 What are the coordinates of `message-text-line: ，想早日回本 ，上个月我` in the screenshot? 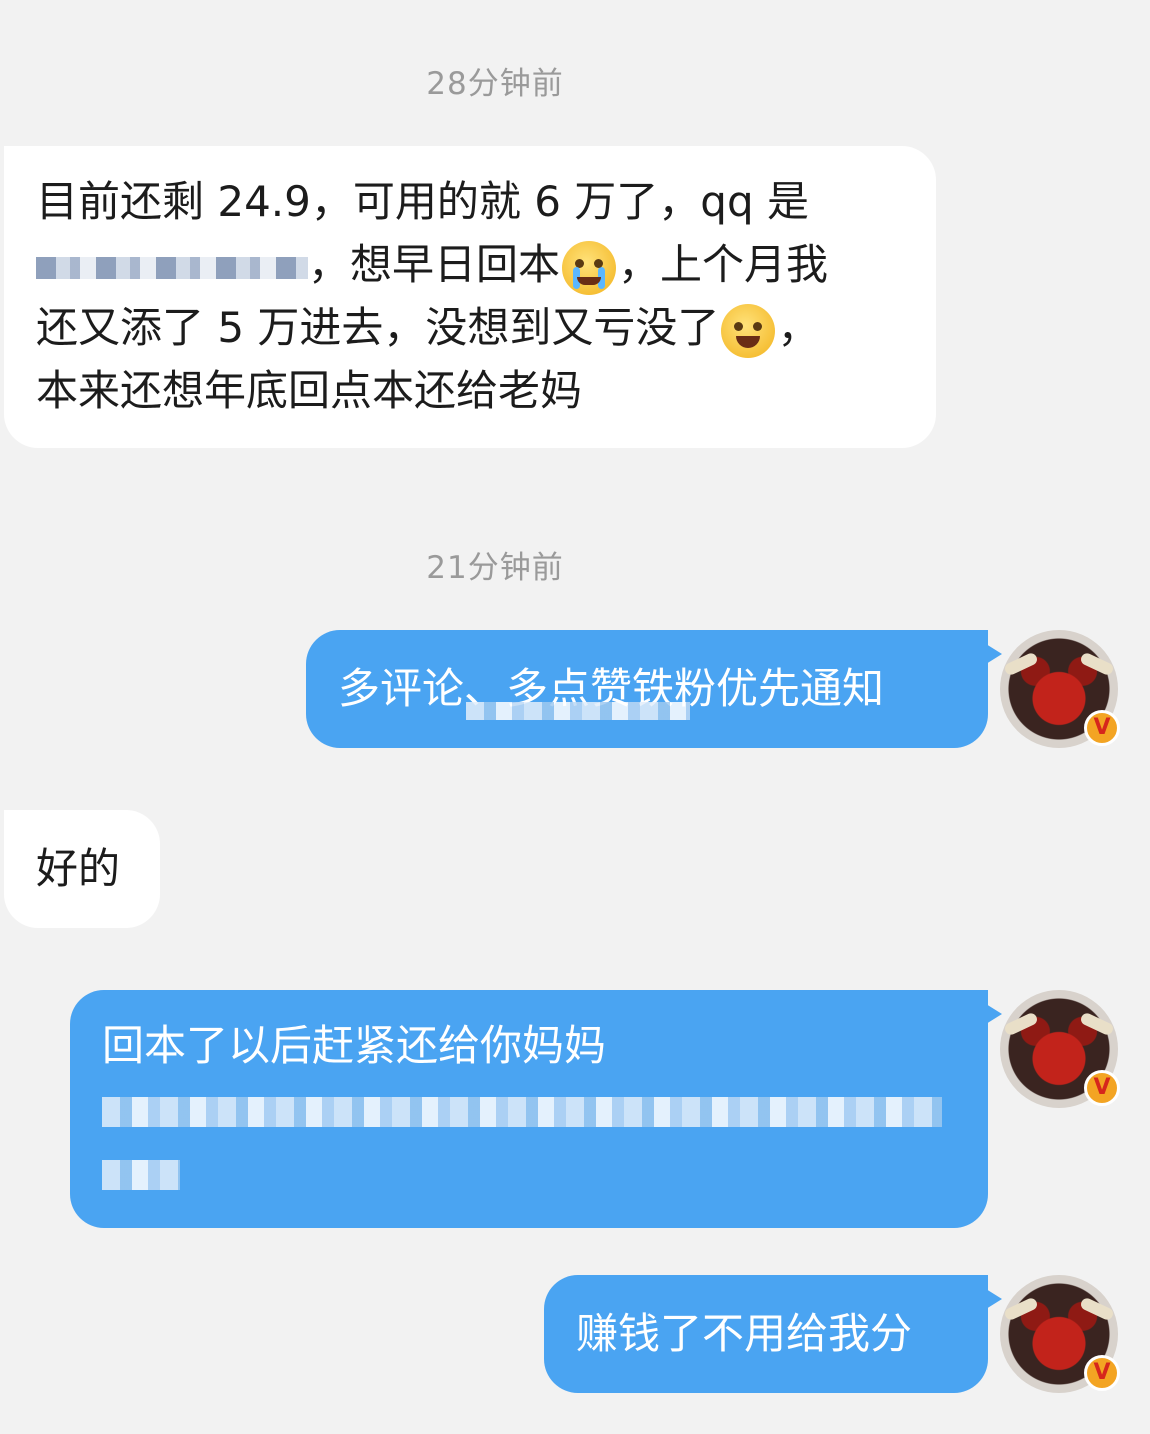 It's located at (470, 264).